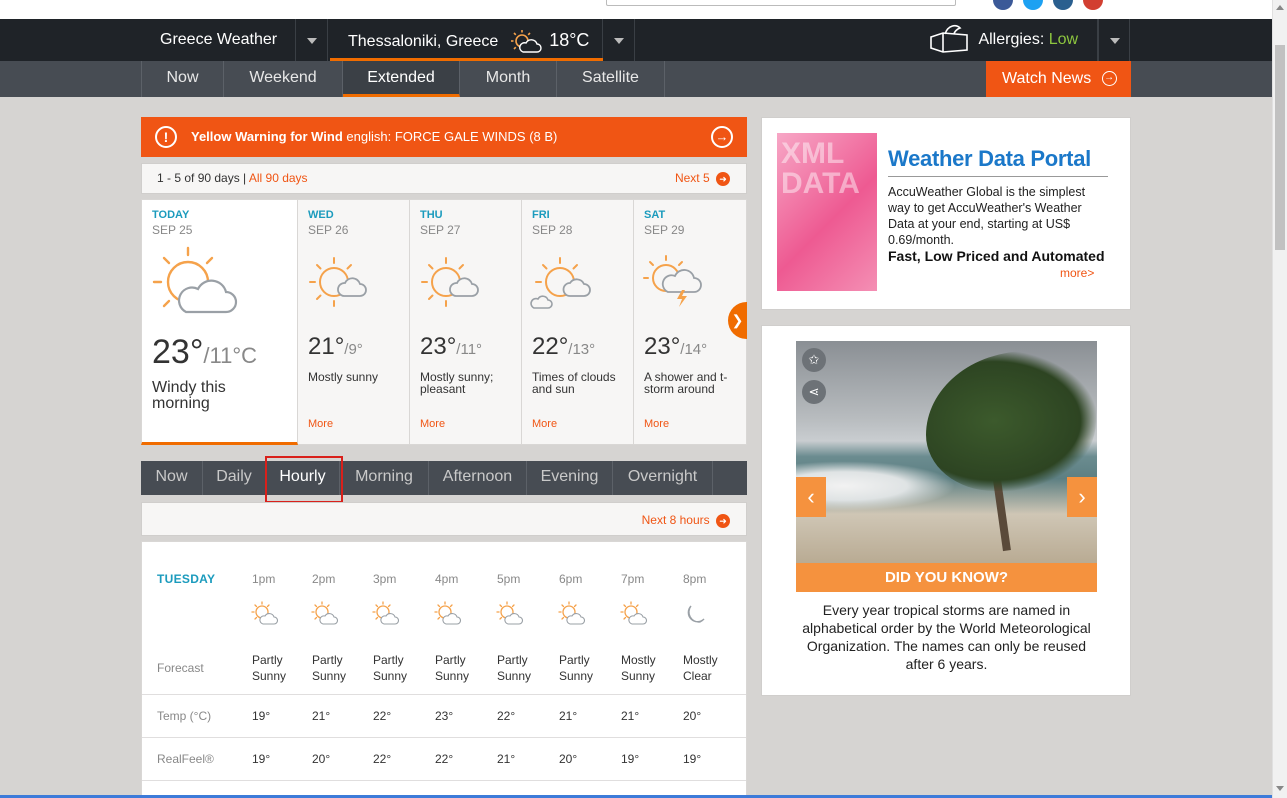 This screenshot has width=1287, height=798. I want to click on region-dropdown-button, so click(312, 40).